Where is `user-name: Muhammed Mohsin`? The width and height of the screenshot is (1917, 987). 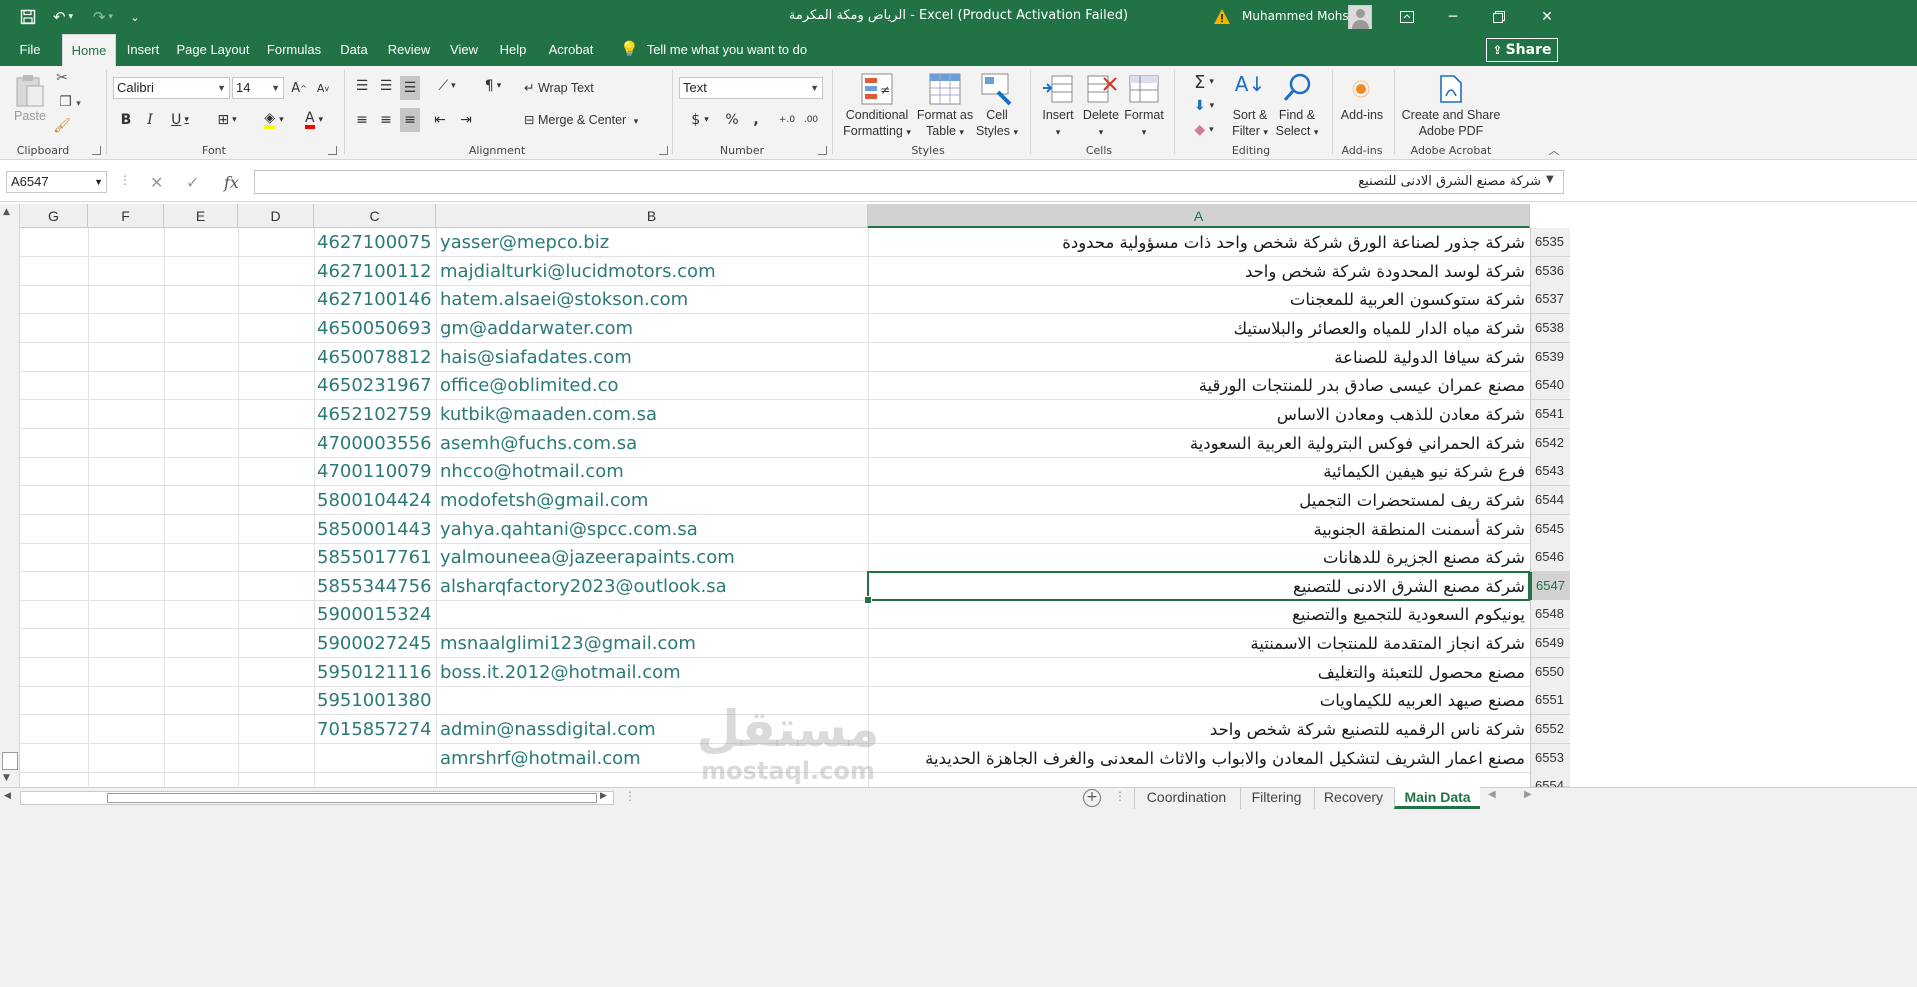
user-name: Muhammed Mohsin is located at coordinates (1301, 16).